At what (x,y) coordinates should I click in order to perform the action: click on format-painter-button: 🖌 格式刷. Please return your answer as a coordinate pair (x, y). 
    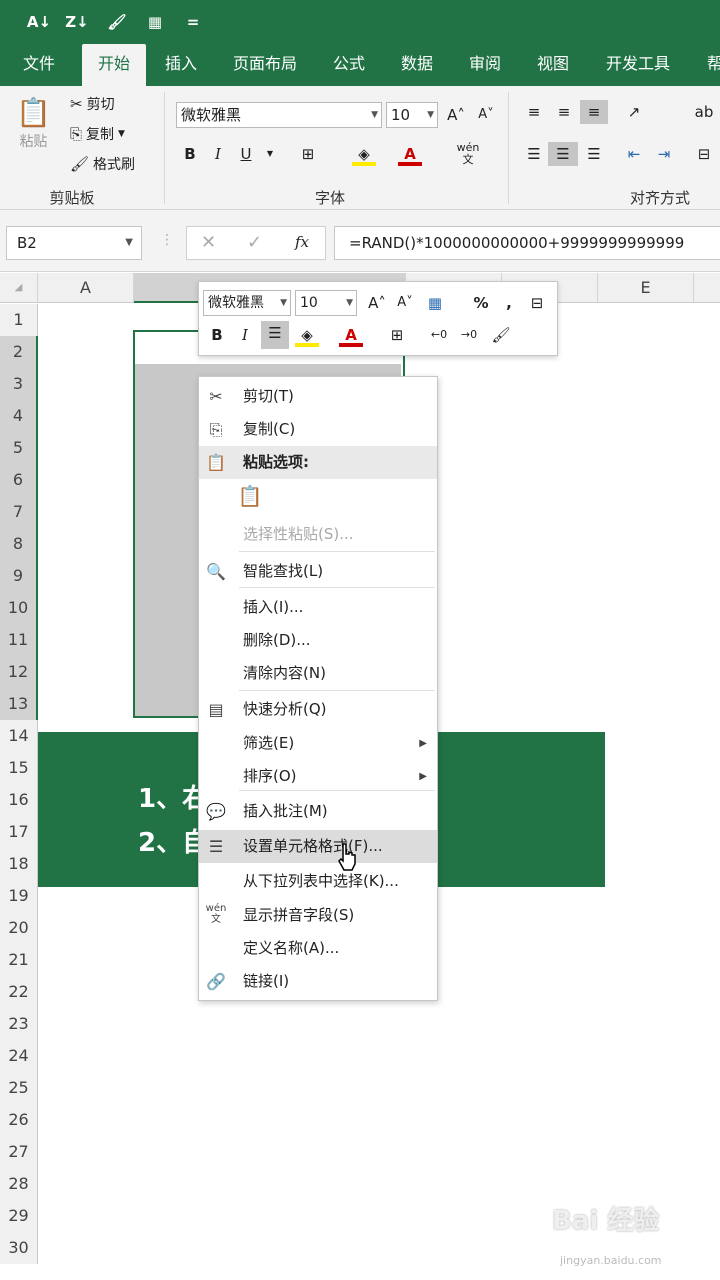
    Looking at the image, I should click on (102, 164).